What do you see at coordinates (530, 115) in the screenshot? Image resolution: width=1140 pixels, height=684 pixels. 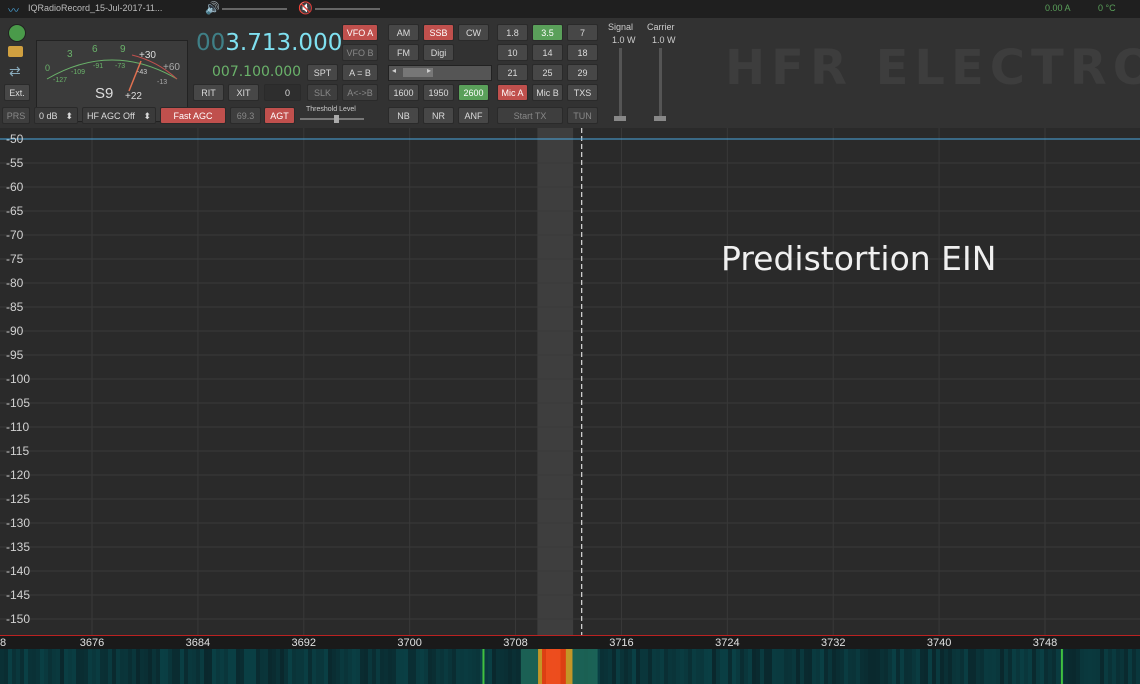 I see `start-tx-button: Start TX` at bounding box center [530, 115].